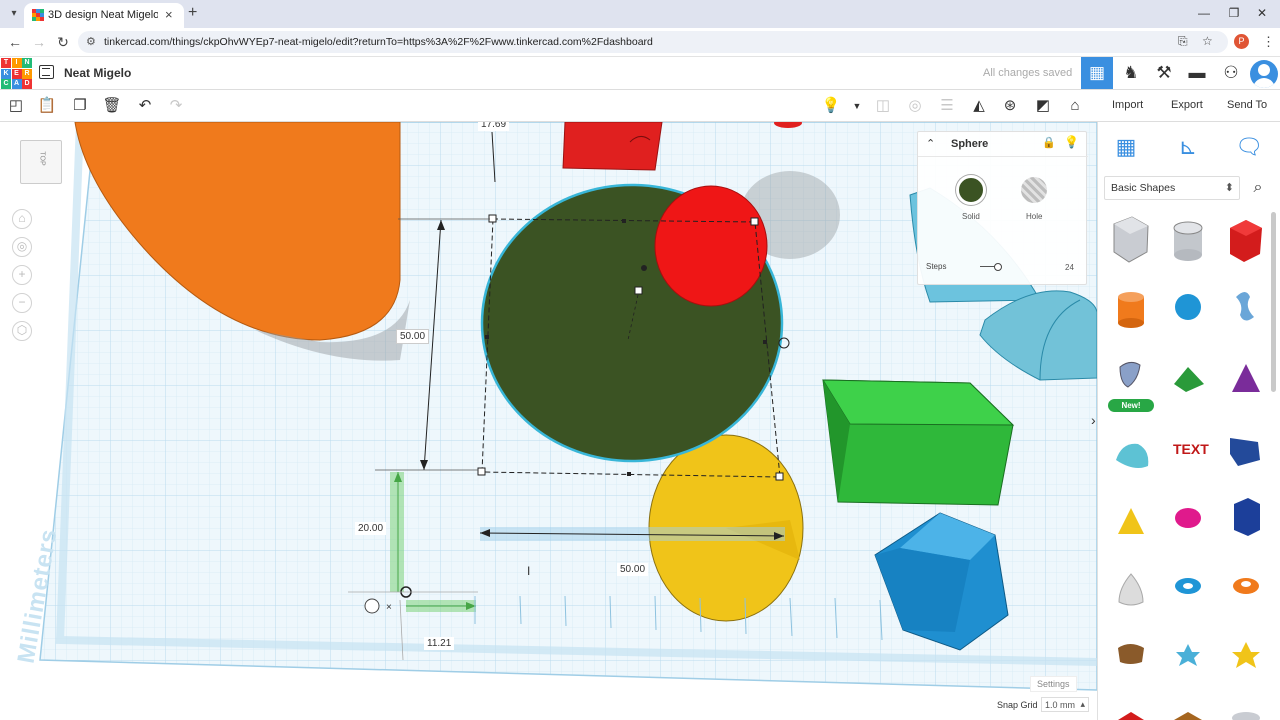  Describe the element at coordinates (633, 569) in the screenshot. I see `dimension-width-label: 50.00` at that location.